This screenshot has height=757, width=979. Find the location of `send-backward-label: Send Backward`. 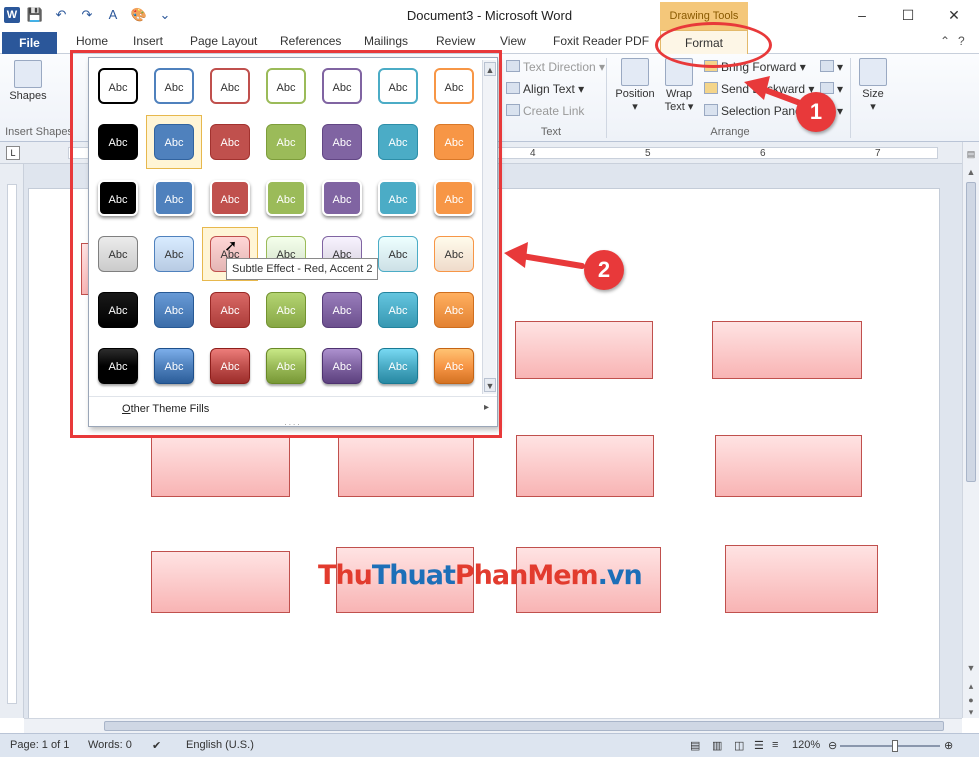

send-backward-label: Send Backward is located at coordinates (763, 89).